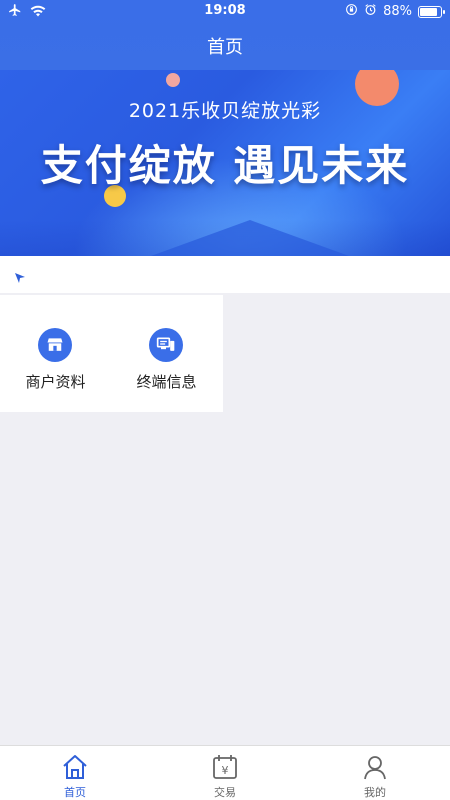 The image size is (450, 800). I want to click on home-icon, so click(75, 767).